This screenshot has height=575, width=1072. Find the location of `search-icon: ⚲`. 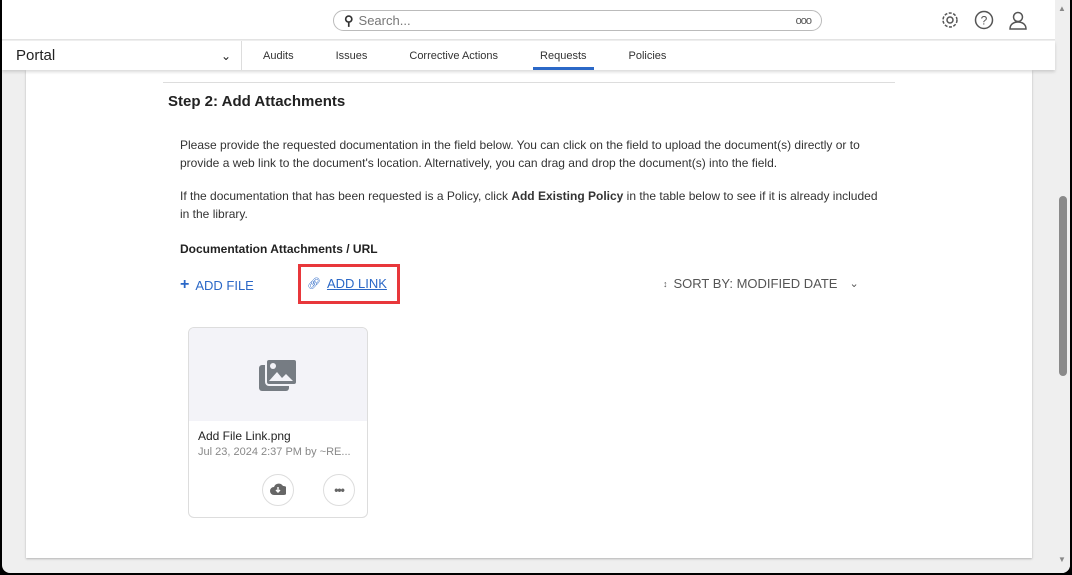

search-icon: ⚲ is located at coordinates (349, 20).